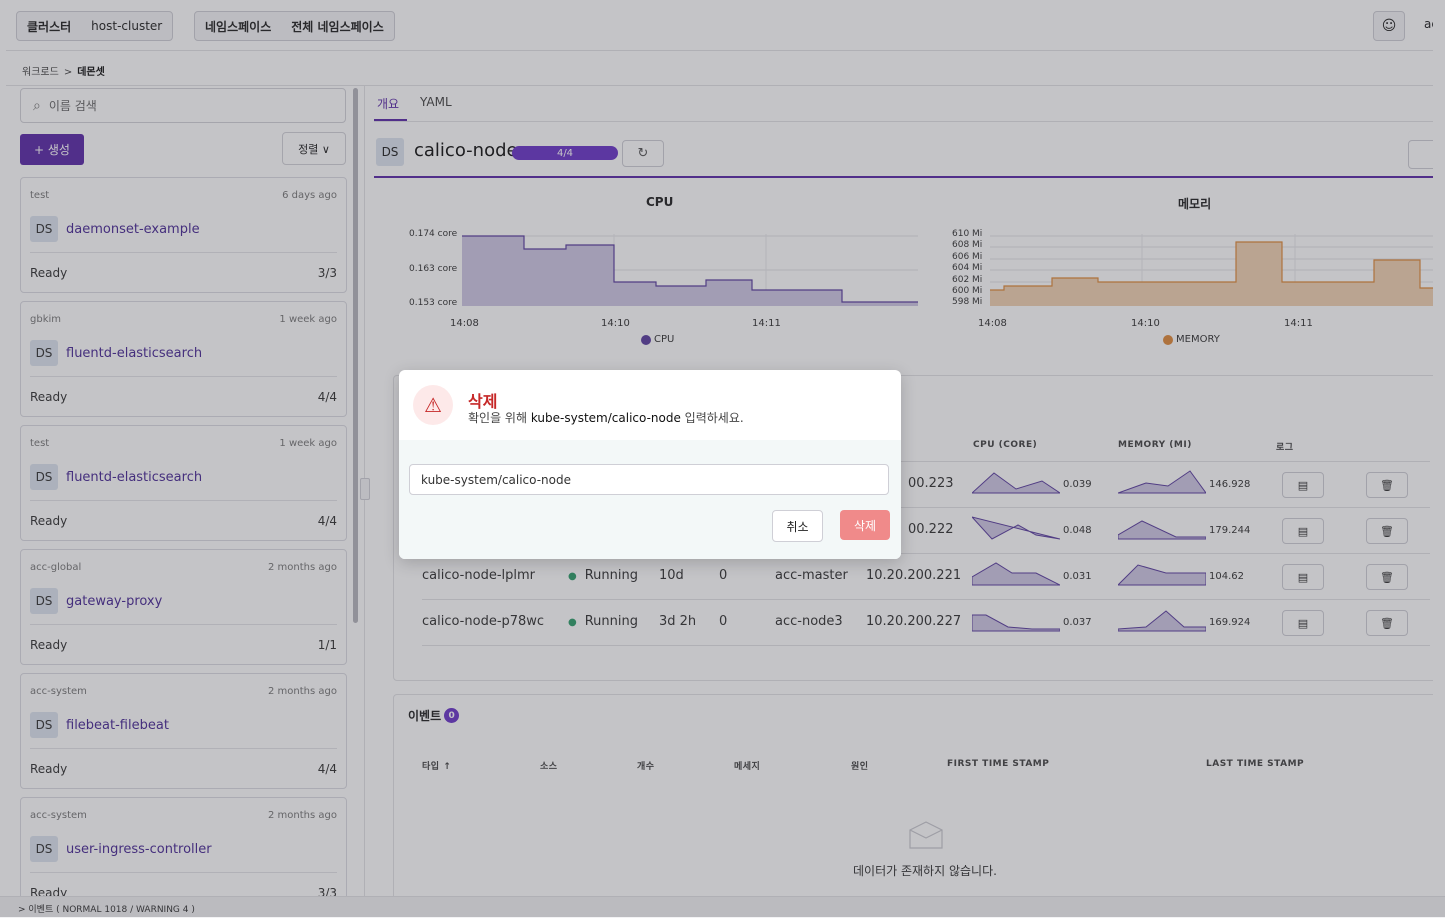  What do you see at coordinates (433, 405) in the screenshot?
I see `warning-icon: ⚠` at bounding box center [433, 405].